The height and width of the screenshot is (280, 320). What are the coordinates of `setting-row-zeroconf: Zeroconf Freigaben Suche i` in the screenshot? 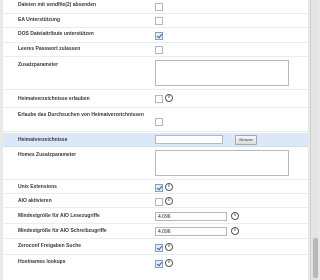 It's located at (155, 247).